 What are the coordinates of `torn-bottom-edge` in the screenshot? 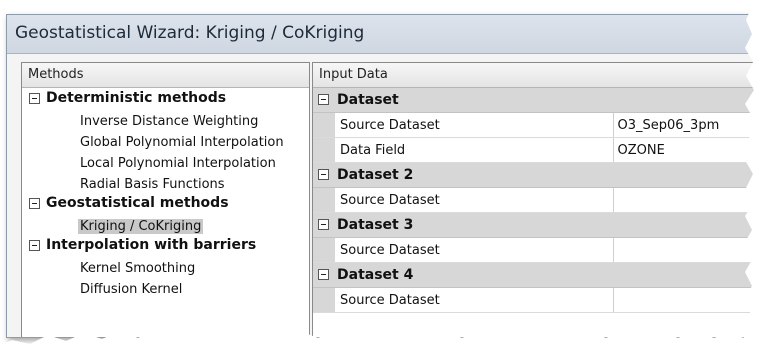 It's located at (383, 341).